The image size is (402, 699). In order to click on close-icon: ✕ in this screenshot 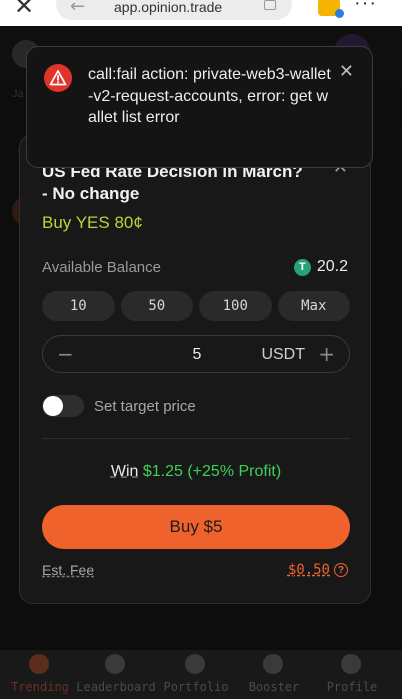, I will do `click(346, 71)`.